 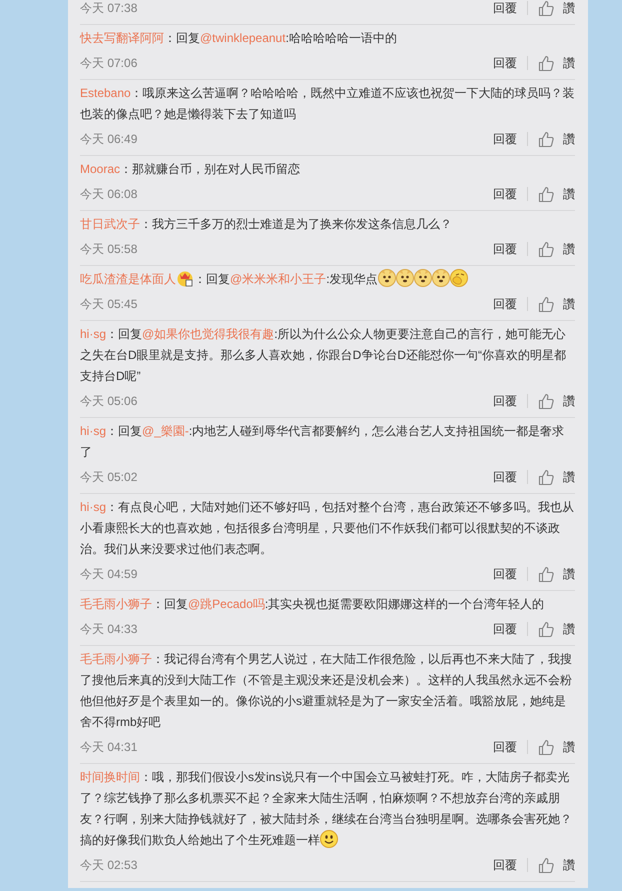 What do you see at coordinates (329, 839) in the screenshot?
I see `smiley-icon` at bounding box center [329, 839].